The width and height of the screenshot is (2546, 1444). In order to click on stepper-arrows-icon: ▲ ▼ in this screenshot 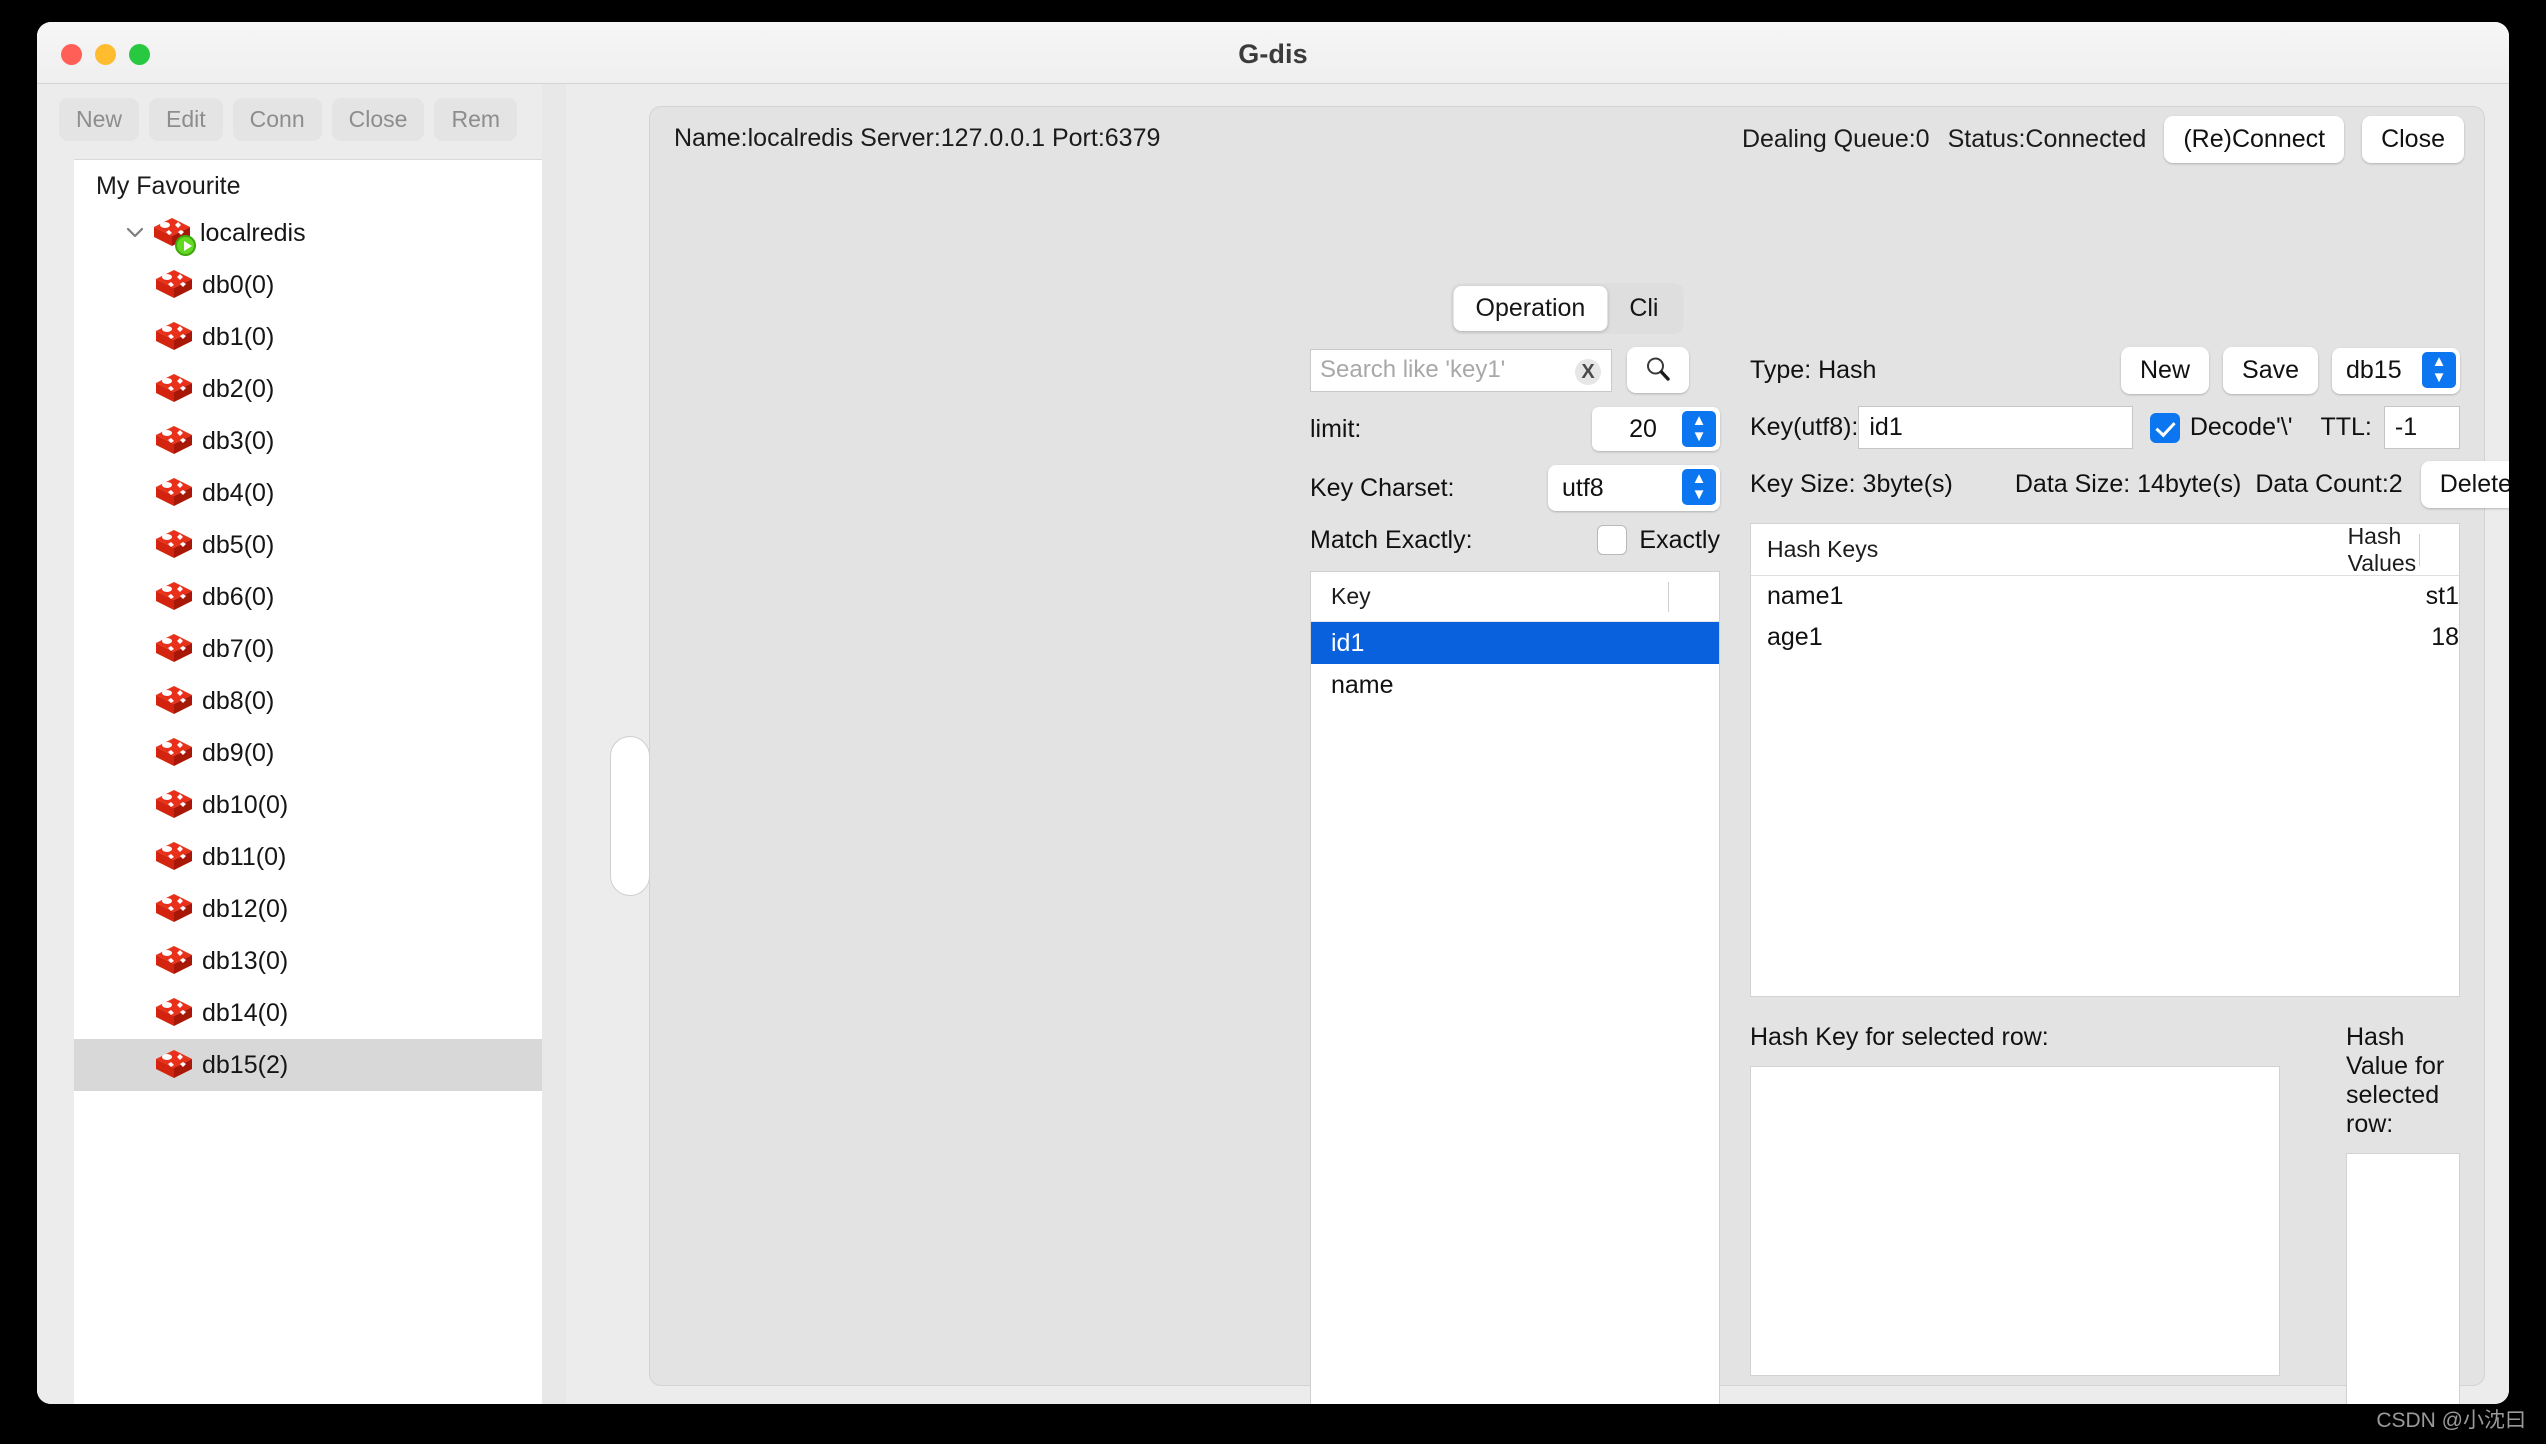, I will do `click(1699, 429)`.